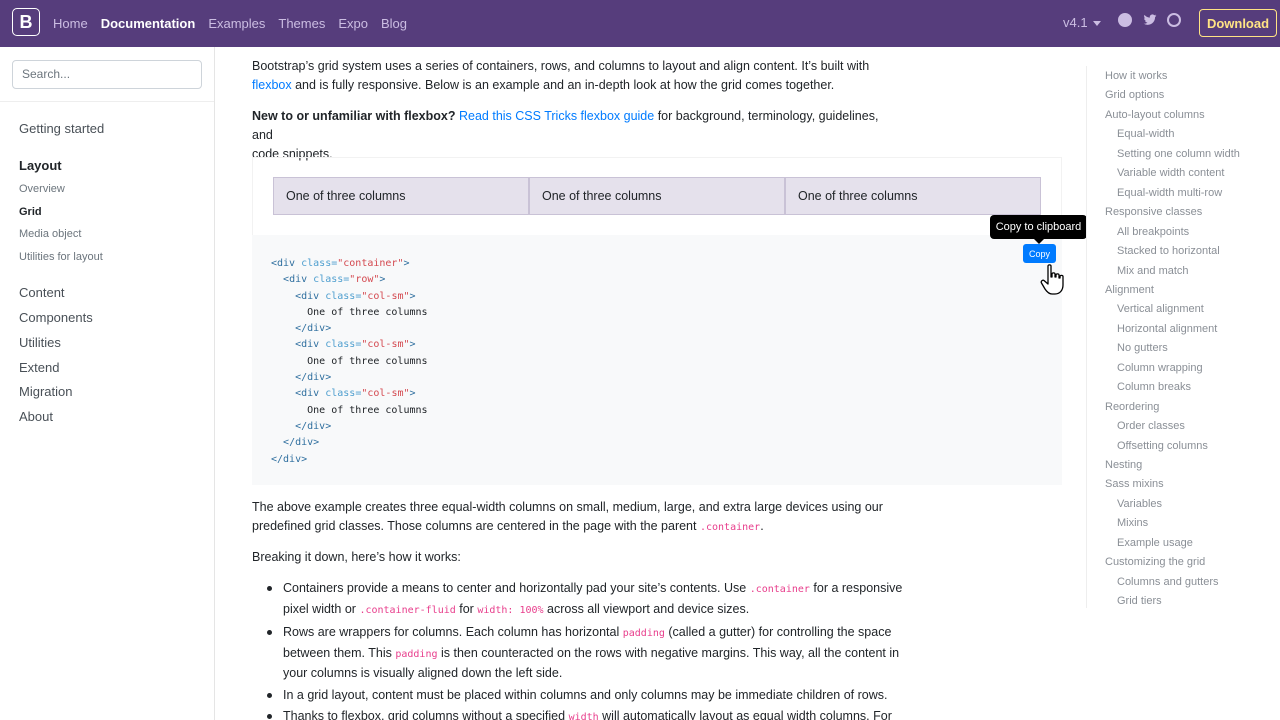 The image size is (1280, 720). I want to click on sidebar-divider, so click(107, 101).